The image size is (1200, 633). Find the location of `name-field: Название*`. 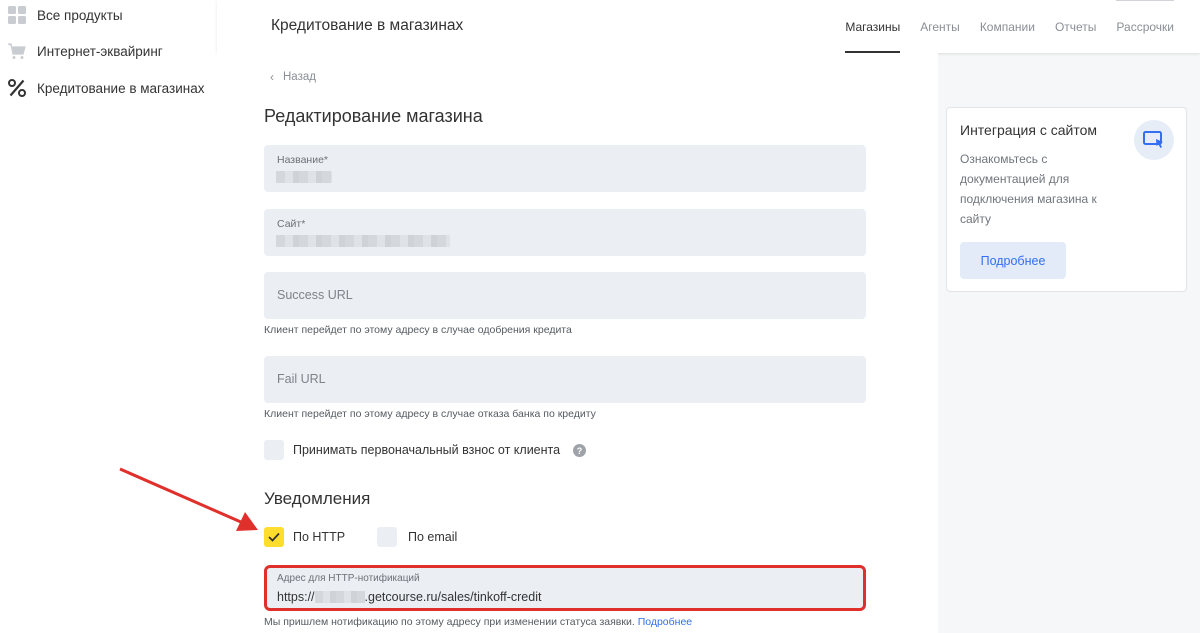

name-field: Название* is located at coordinates (565, 168).